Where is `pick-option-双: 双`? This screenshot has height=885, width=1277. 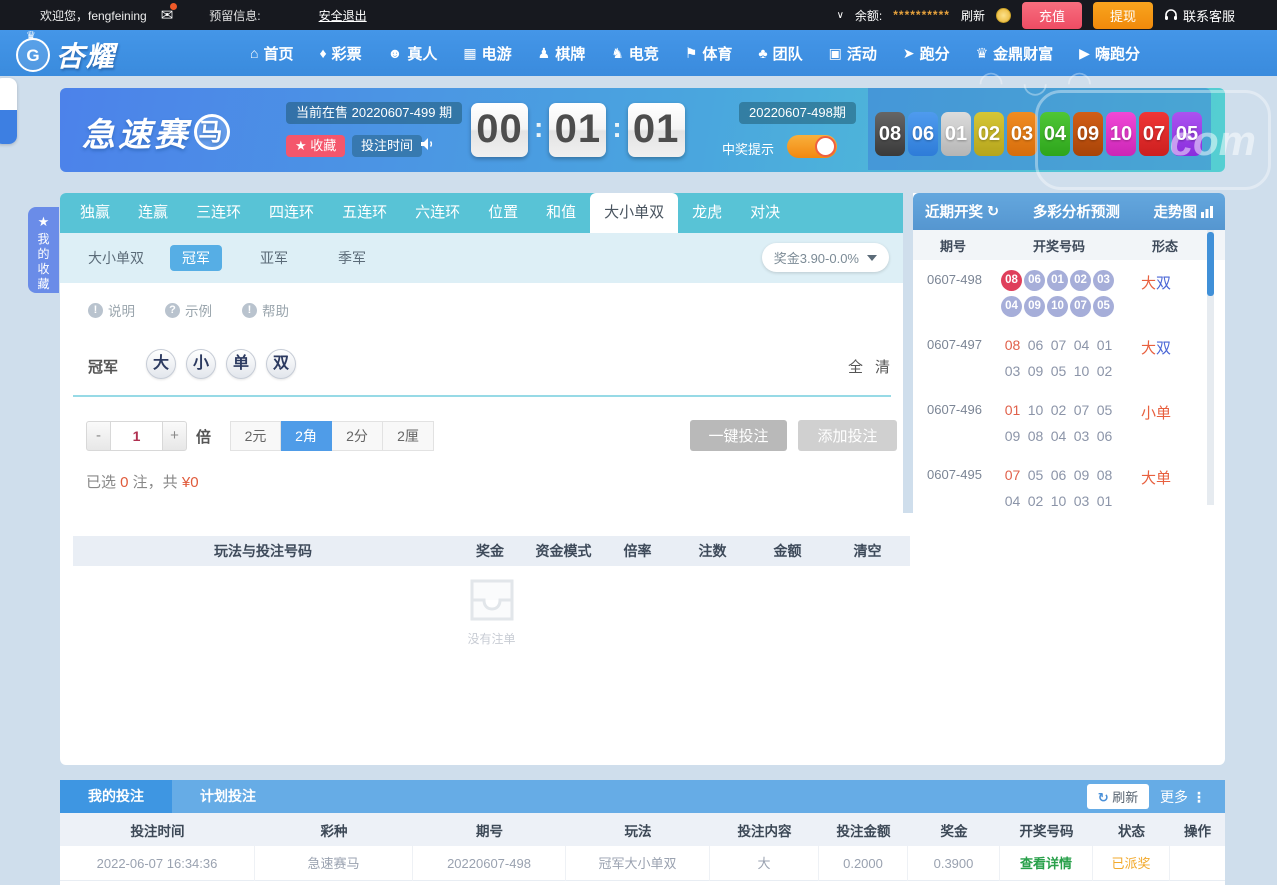 pick-option-双: 双 is located at coordinates (281, 364).